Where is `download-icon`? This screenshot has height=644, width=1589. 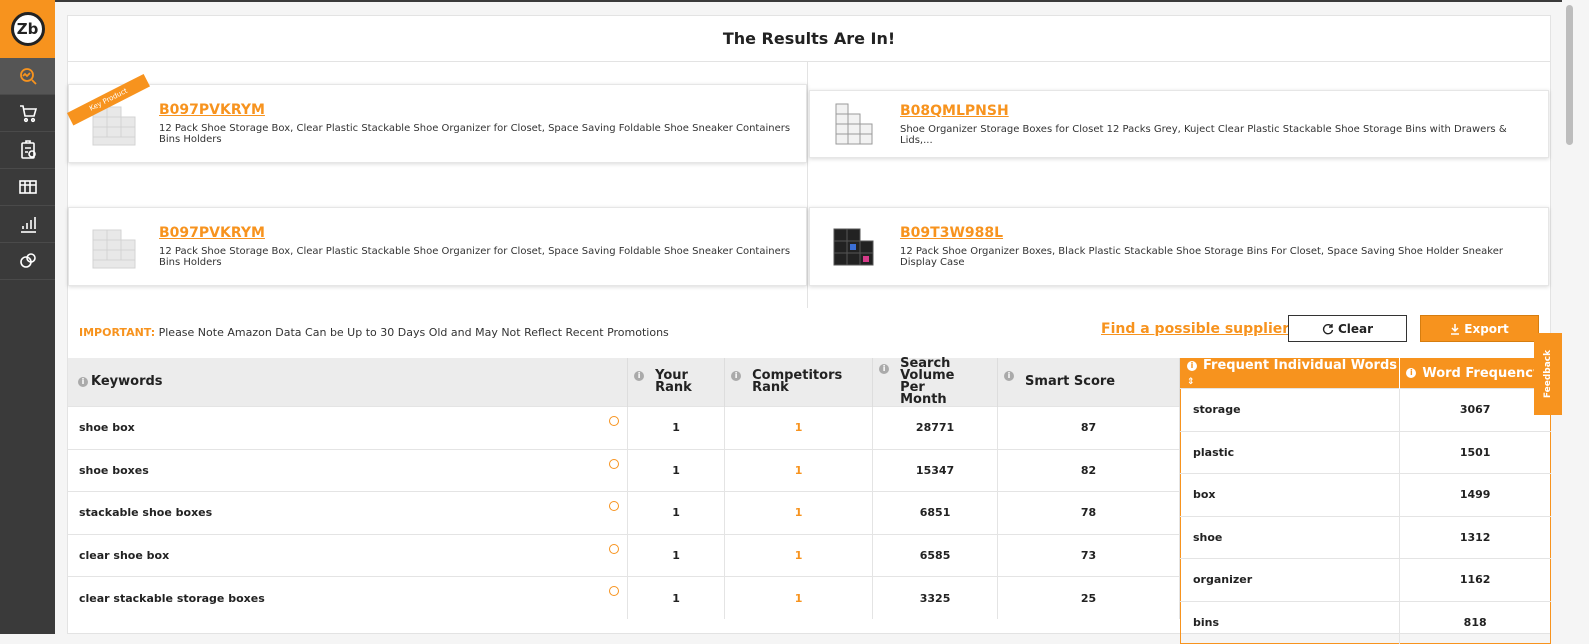
download-icon is located at coordinates (1455, 329).